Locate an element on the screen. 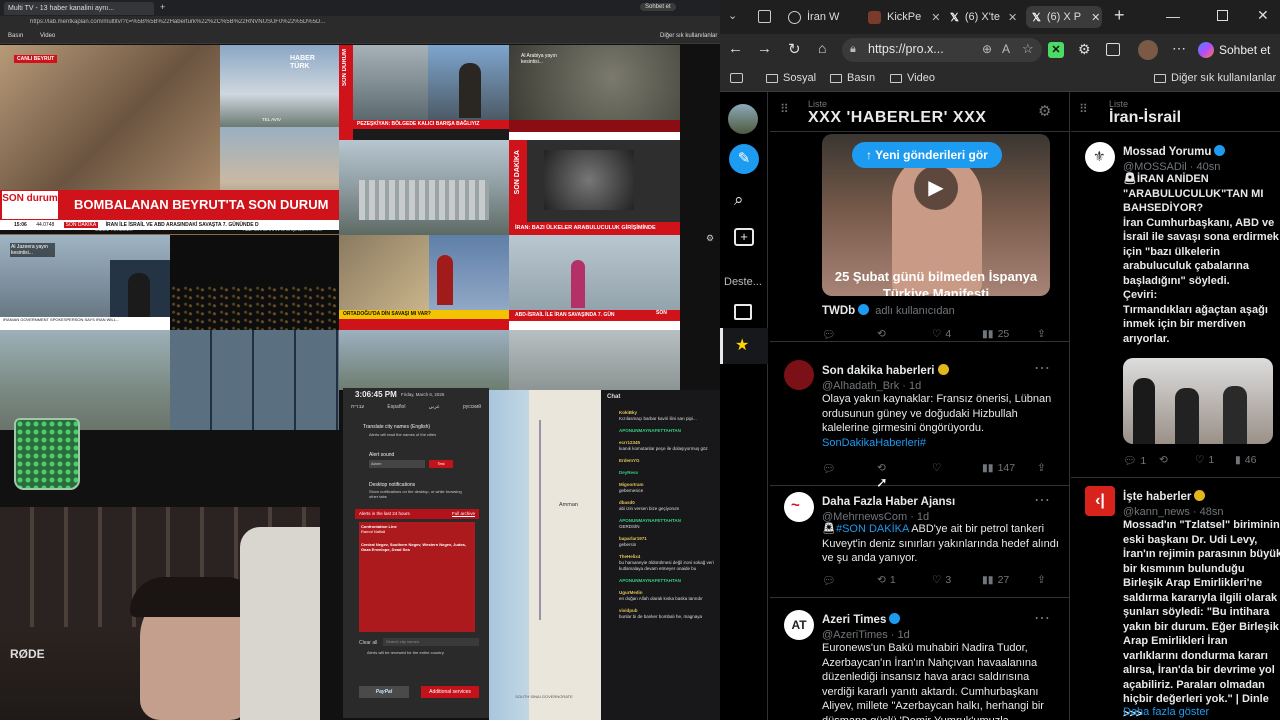  like-button: ♡ is located at coordinates (936, 468).